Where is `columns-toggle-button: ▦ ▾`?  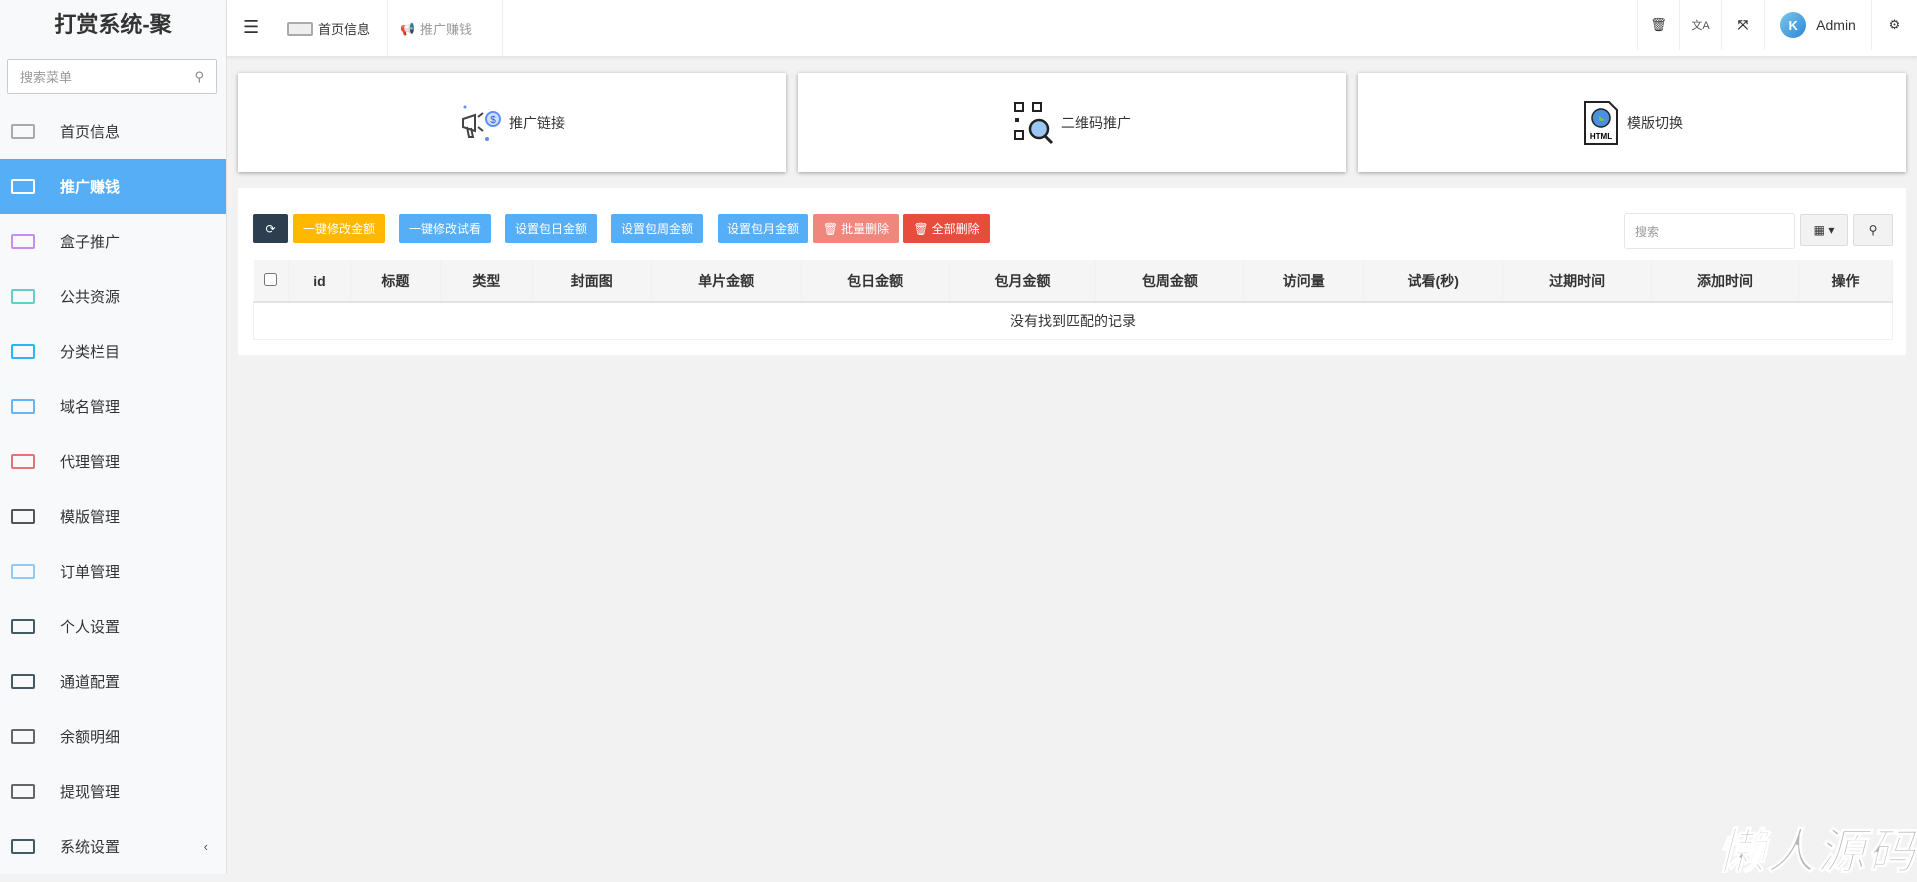 columns-toggle-button: ▦ ▾ is located at coordinates (1824, 230).